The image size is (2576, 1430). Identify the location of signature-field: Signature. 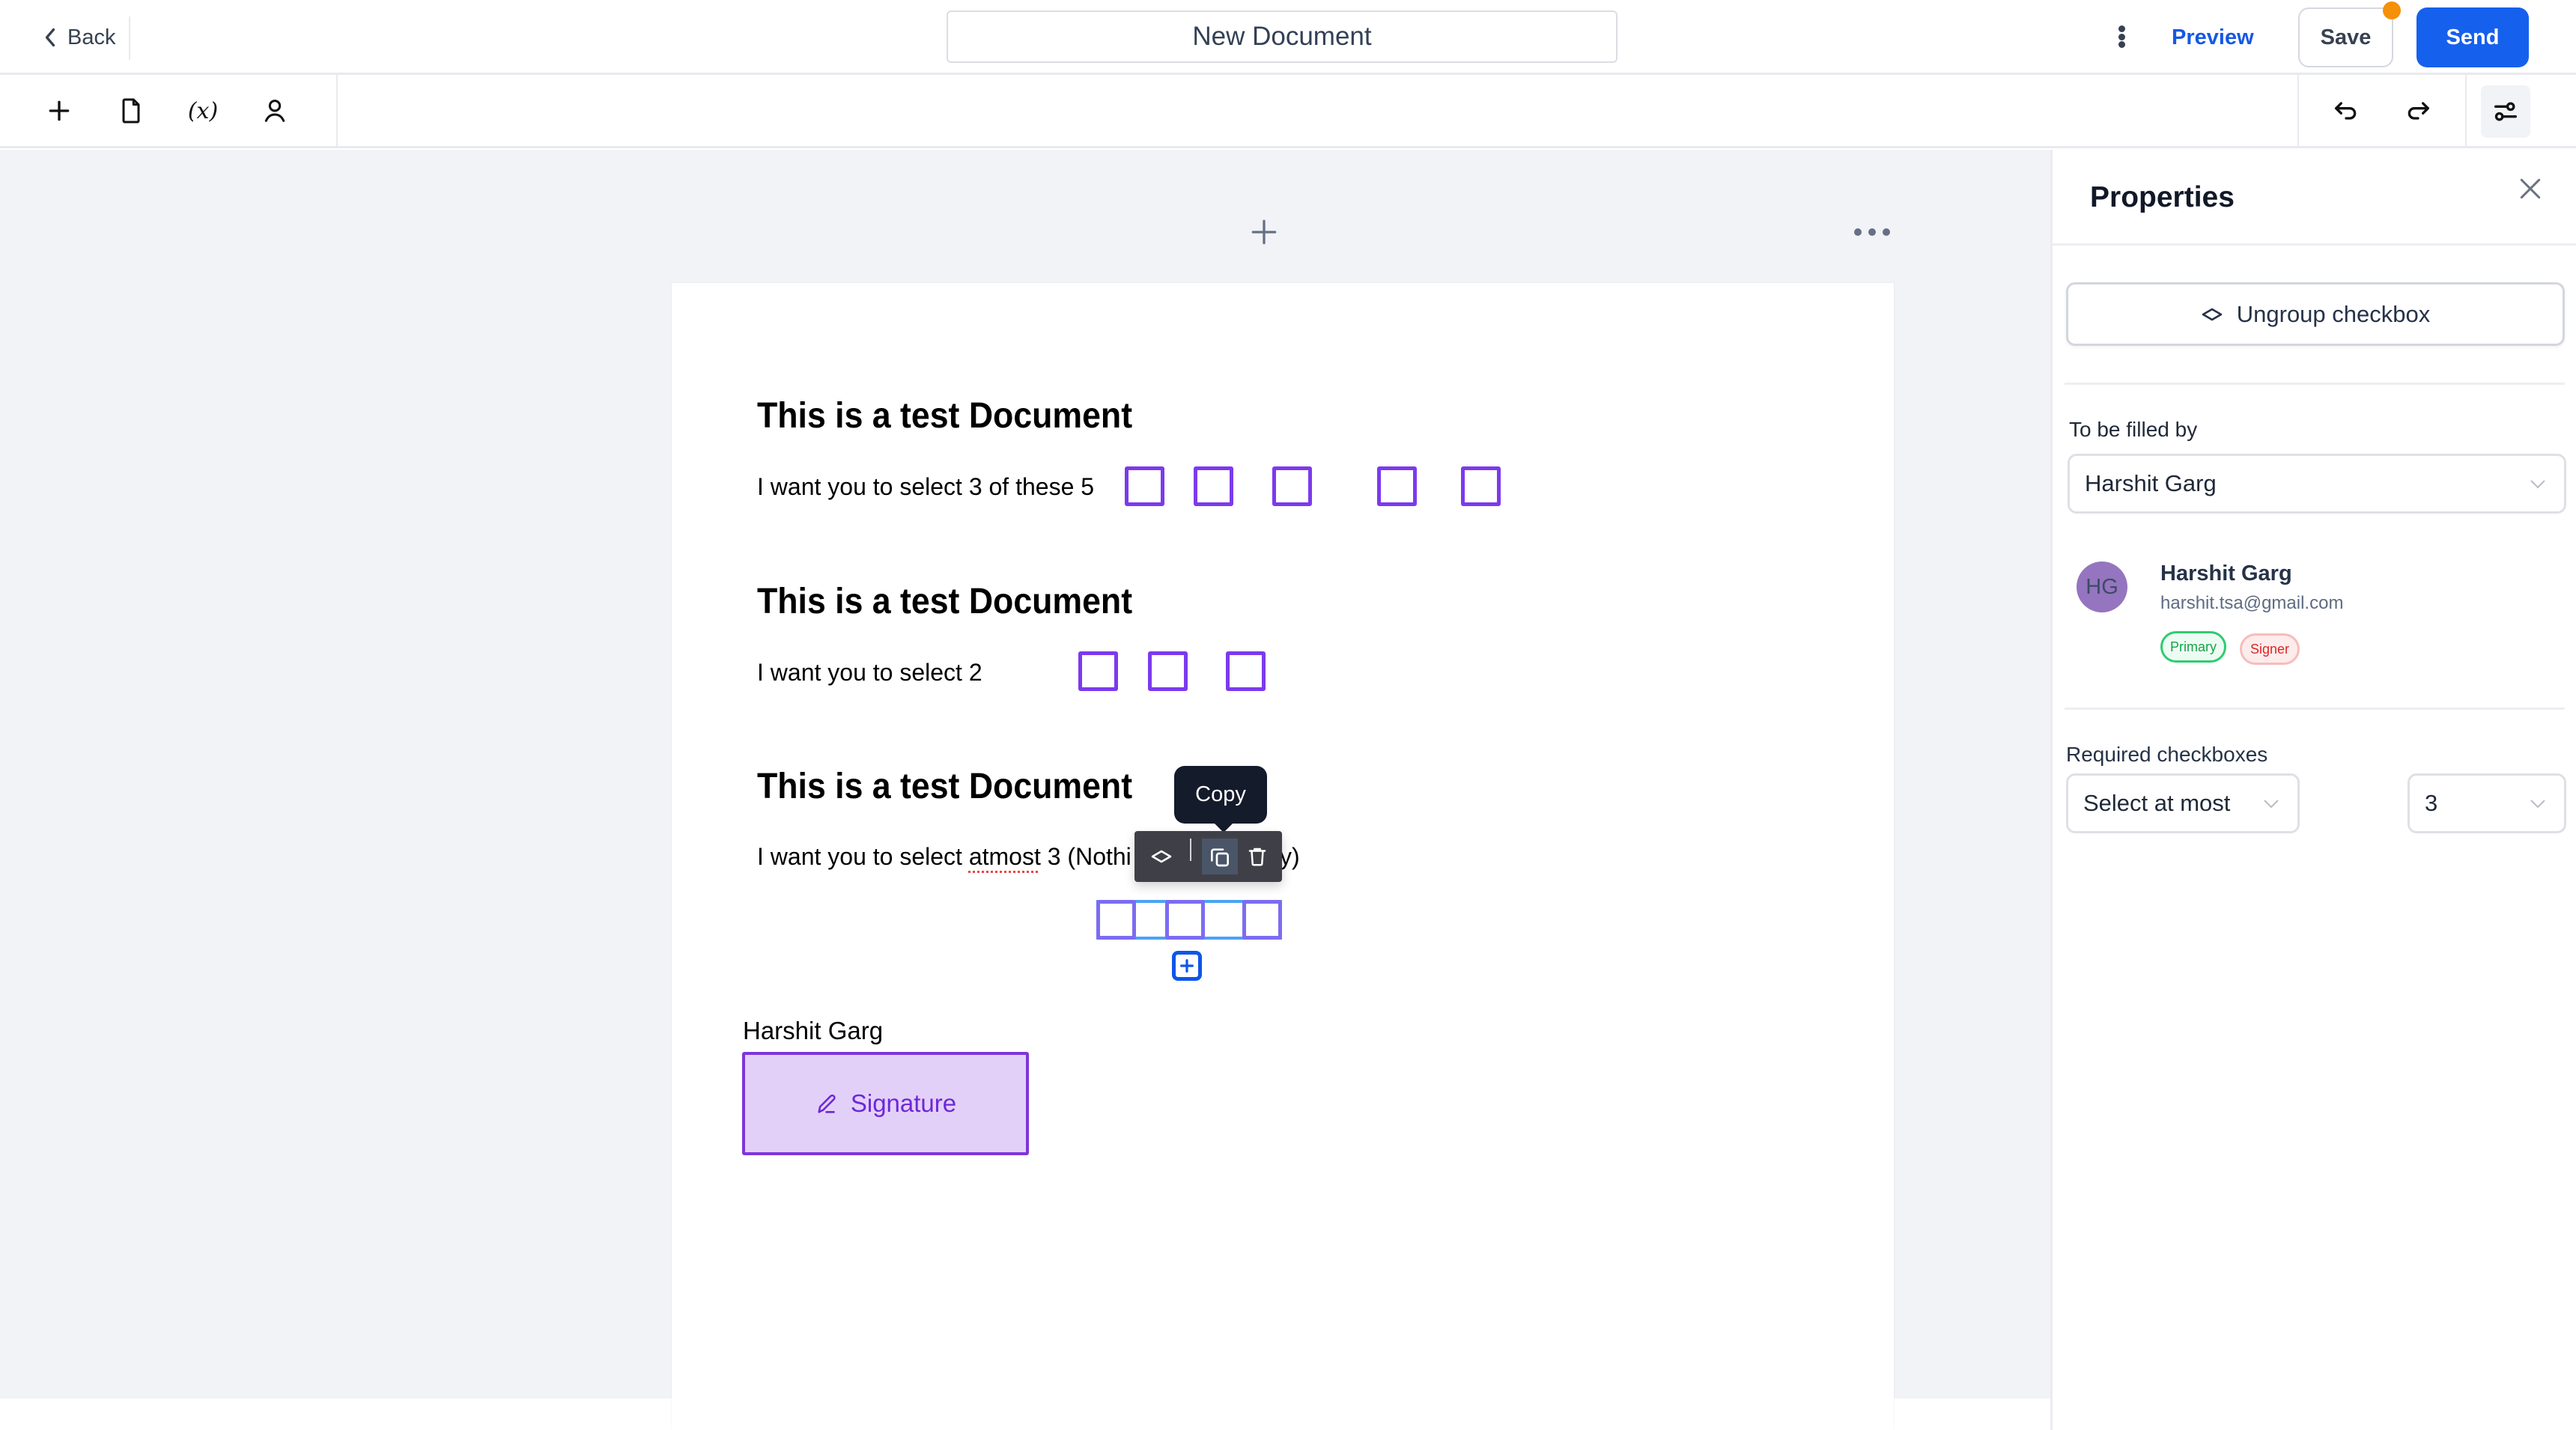
(885, 1103).